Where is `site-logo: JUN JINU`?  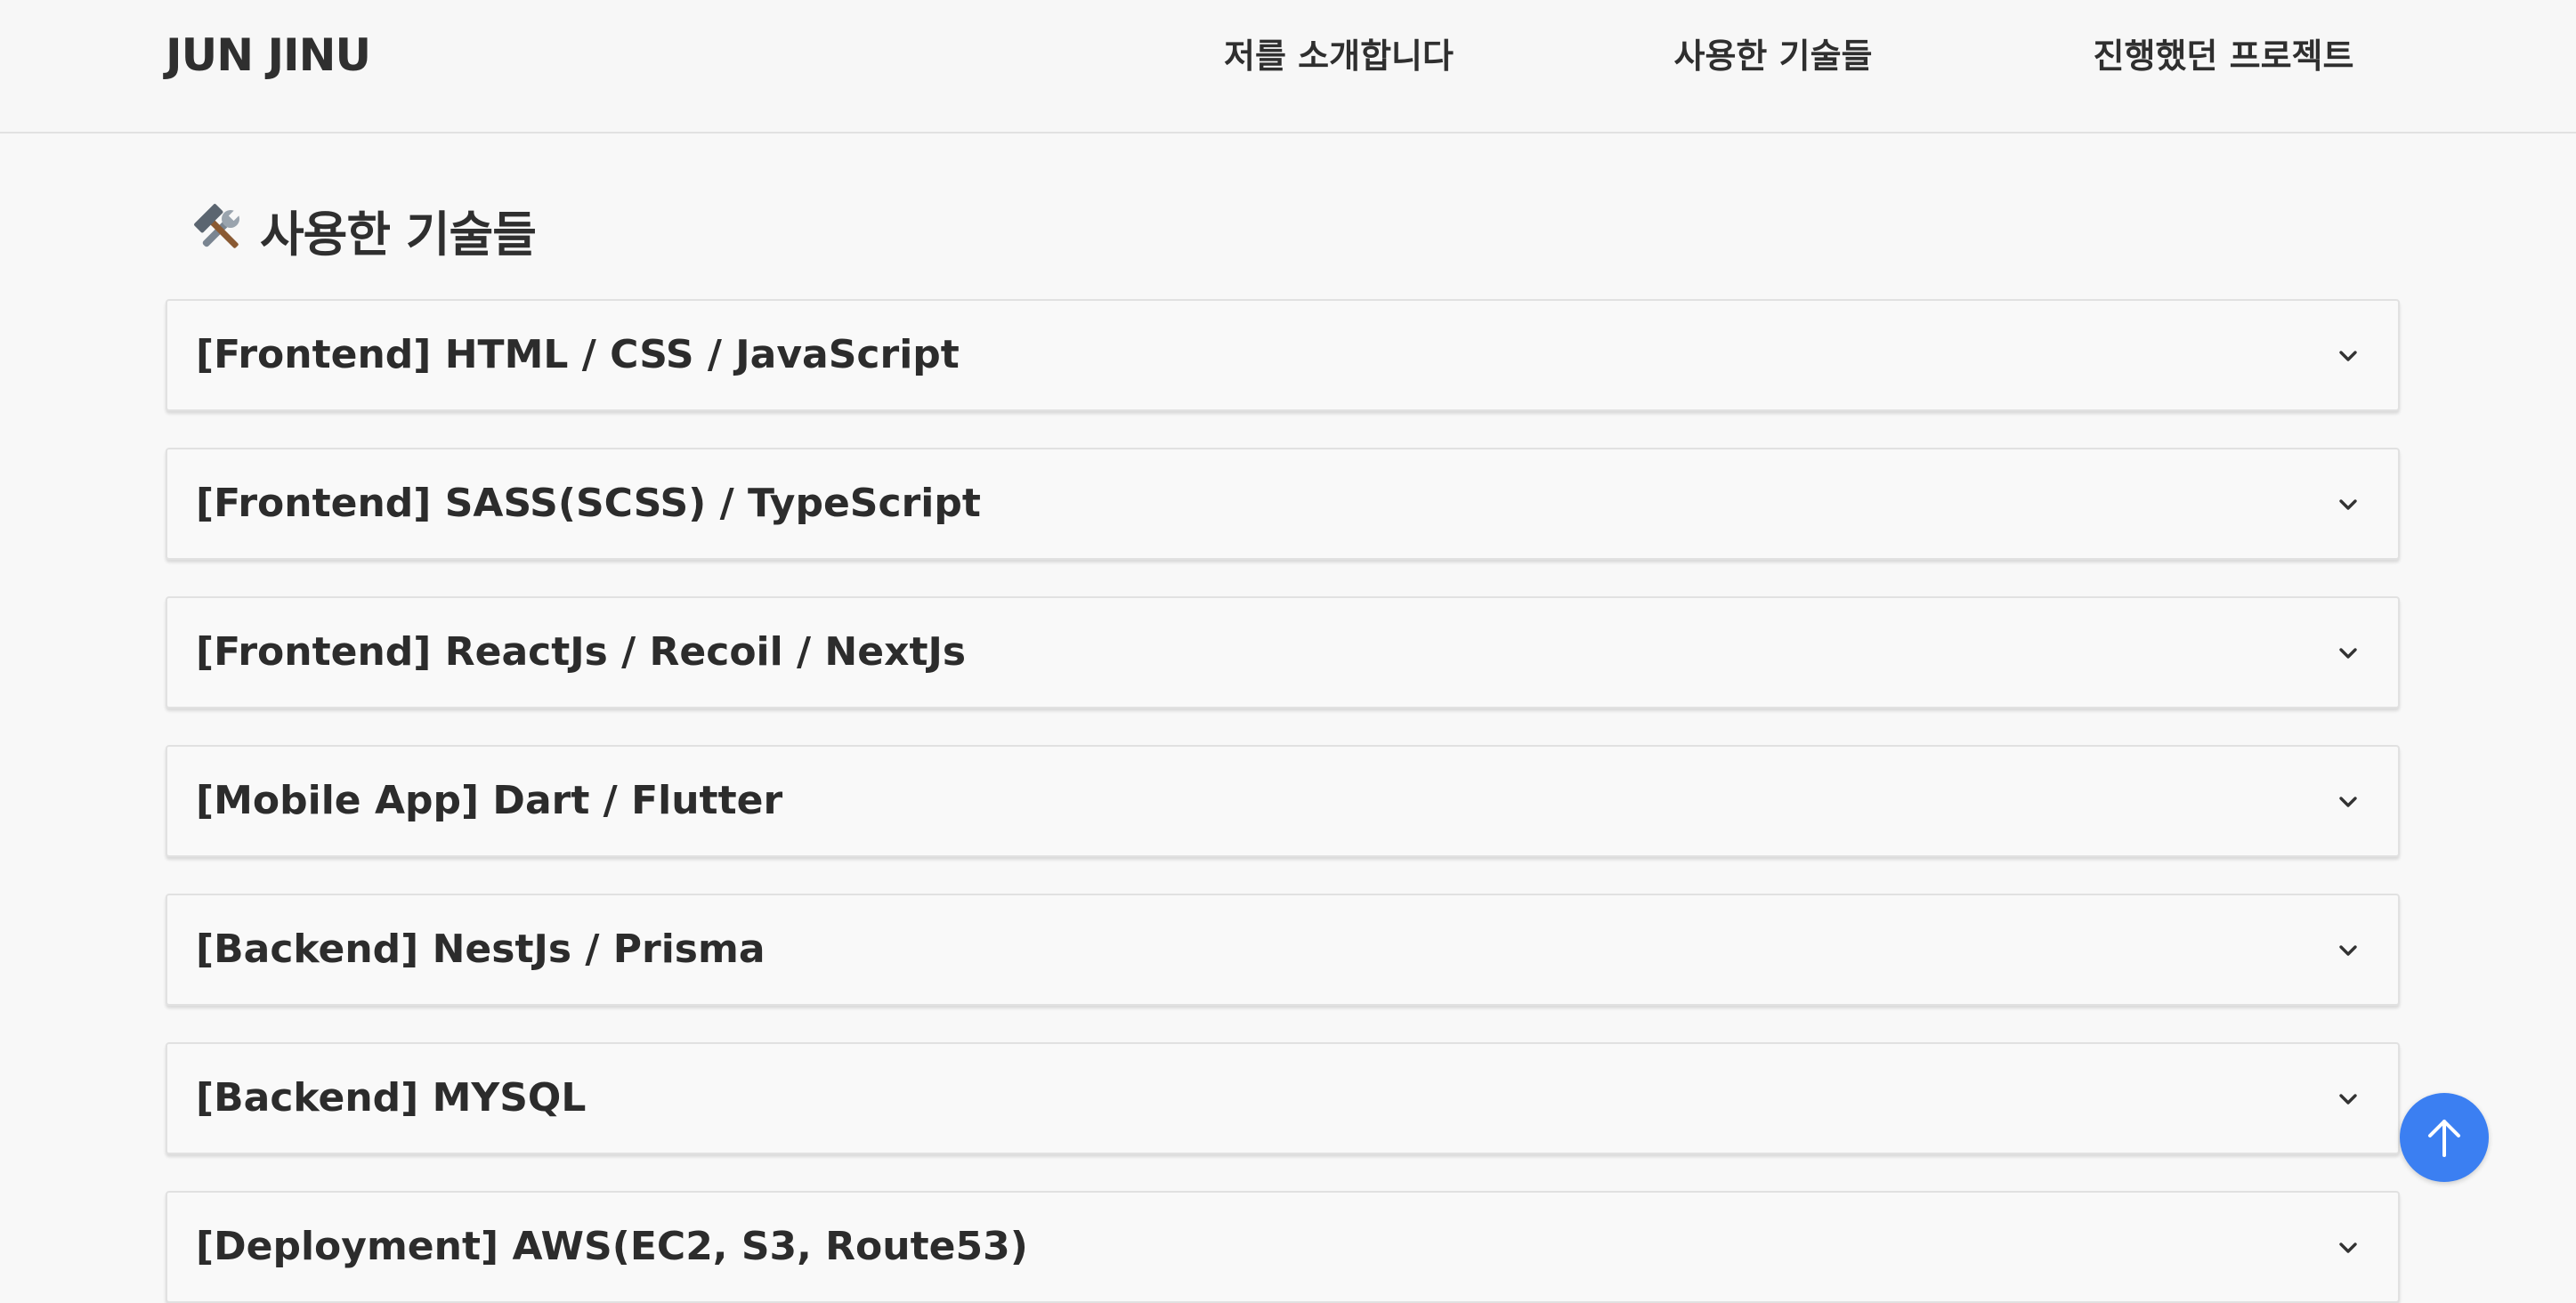 site-logo: JUN JINU is located at coordinates (268, 55).